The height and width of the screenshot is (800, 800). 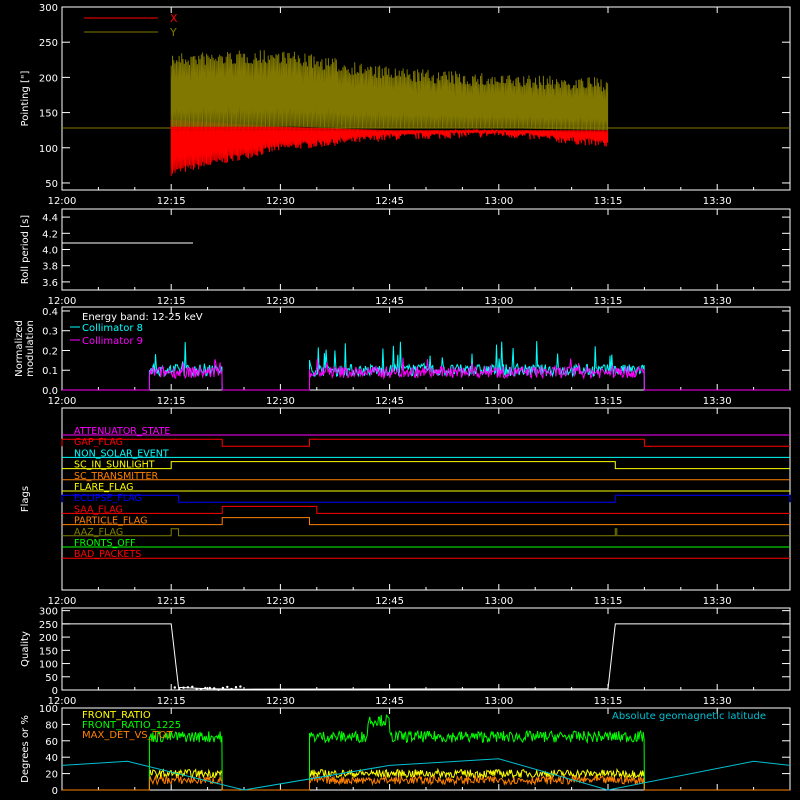 I want to click on y-tick-label: 40, so click(x=51, y=758).